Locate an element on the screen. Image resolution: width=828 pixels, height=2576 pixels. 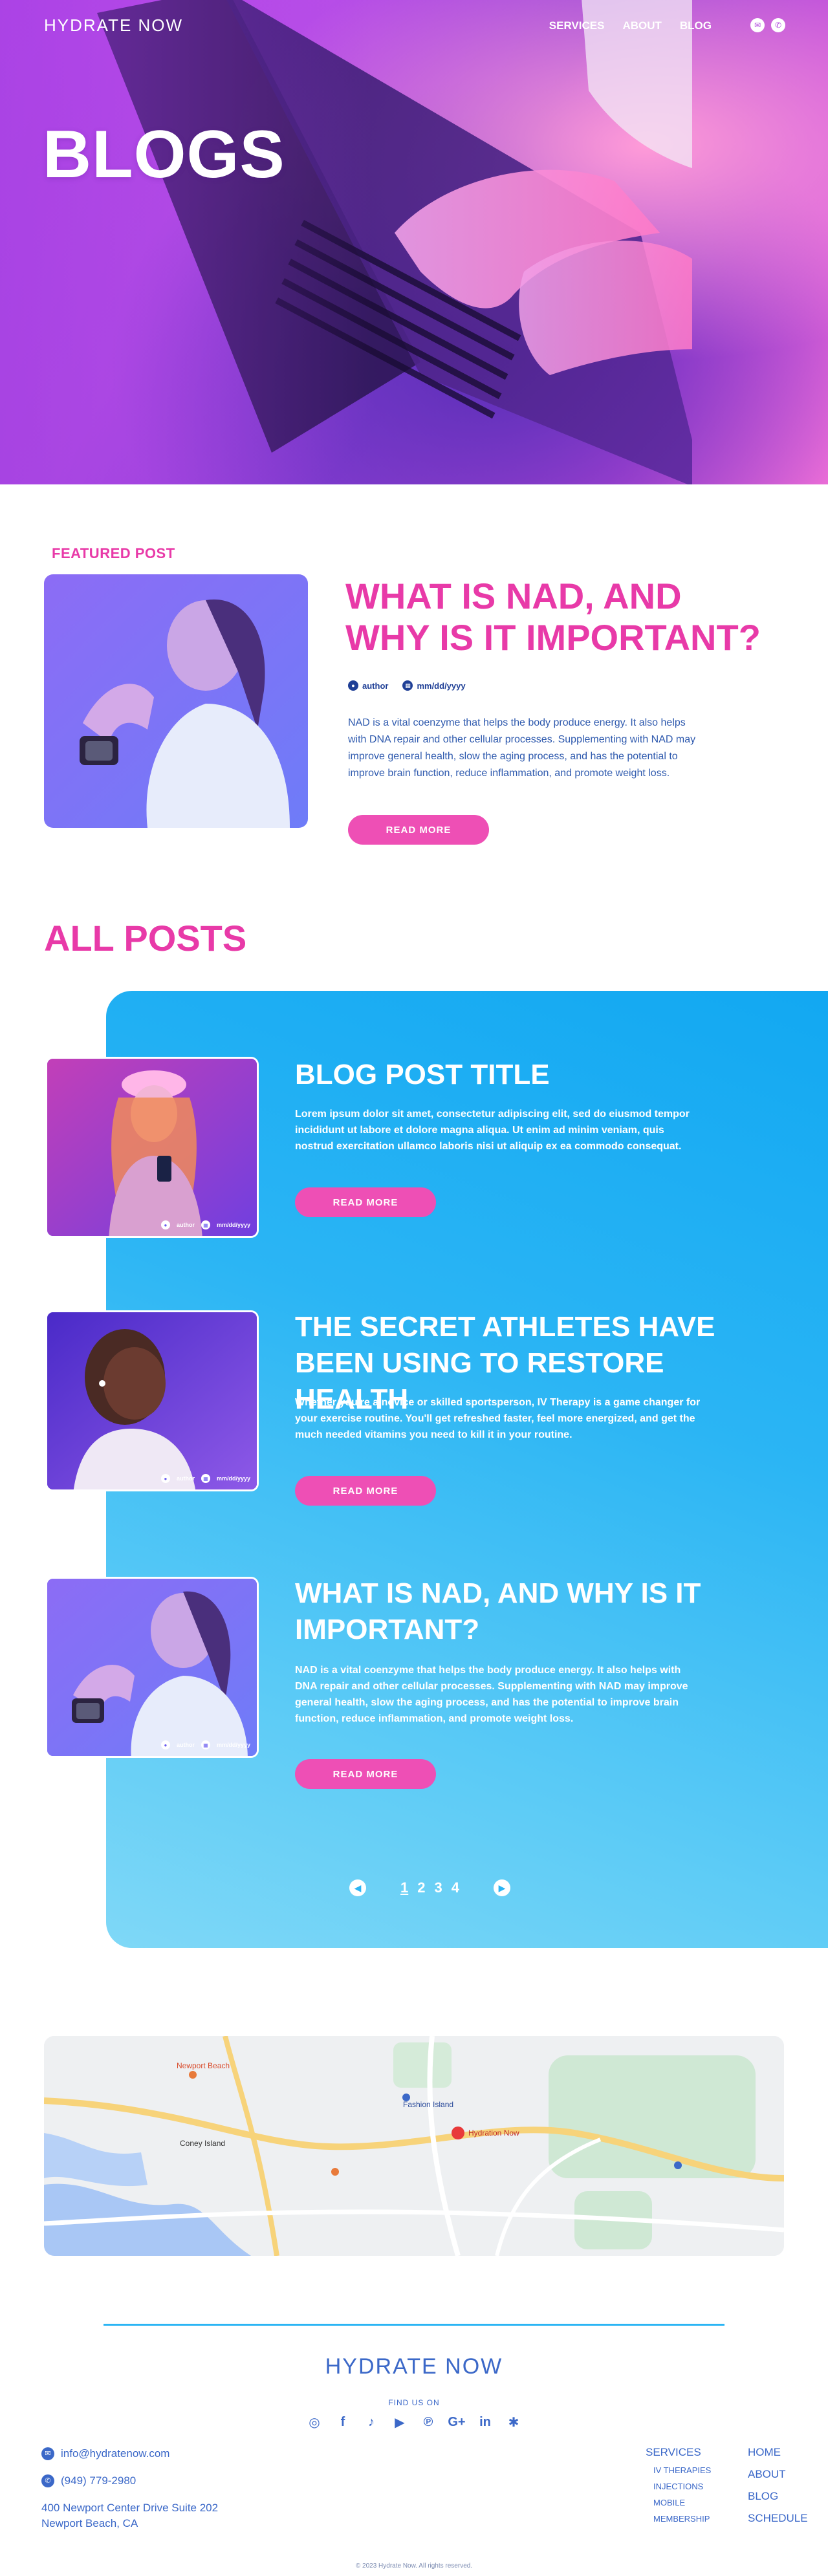
featured-title: WHAT IS NAD, AND WHY IS IT IMPORTANT? is located at coordinates (558, 617).